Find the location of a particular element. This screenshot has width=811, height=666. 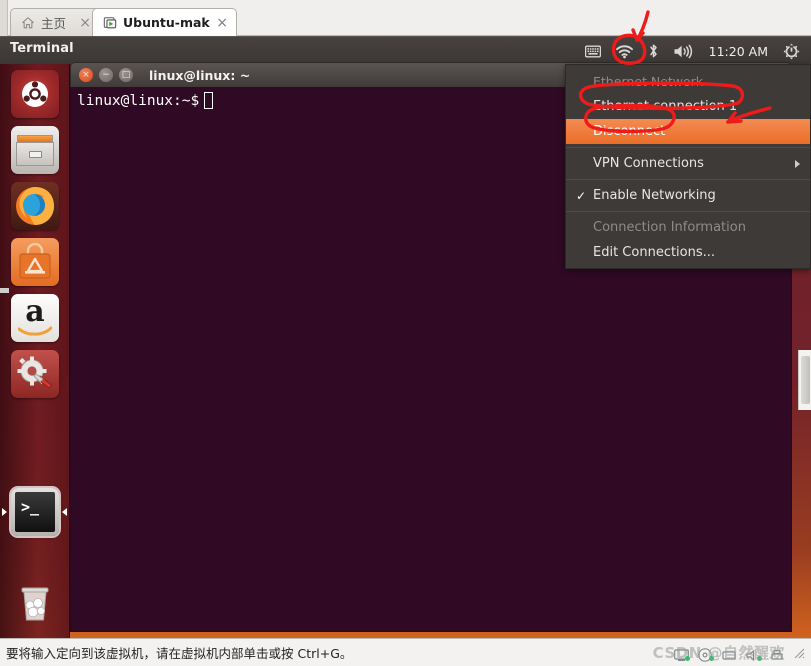

menu-item-connection-information: Connection Information is located at coordinates (669, 227).